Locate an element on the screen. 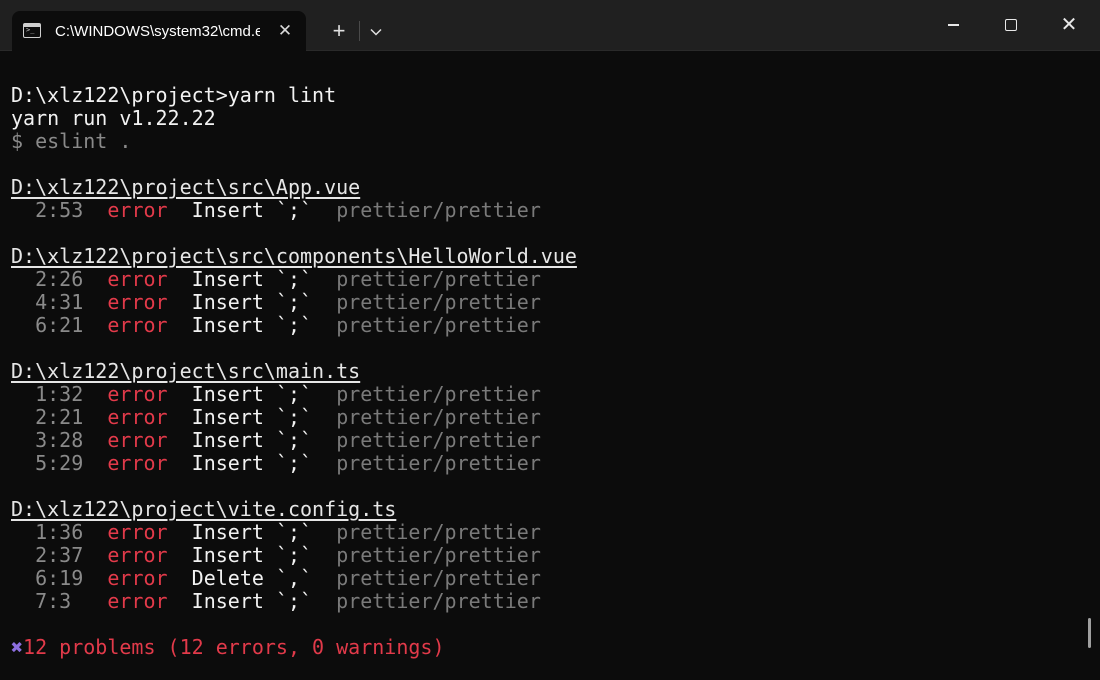  tab-divider is located at coordinates (359, 31).